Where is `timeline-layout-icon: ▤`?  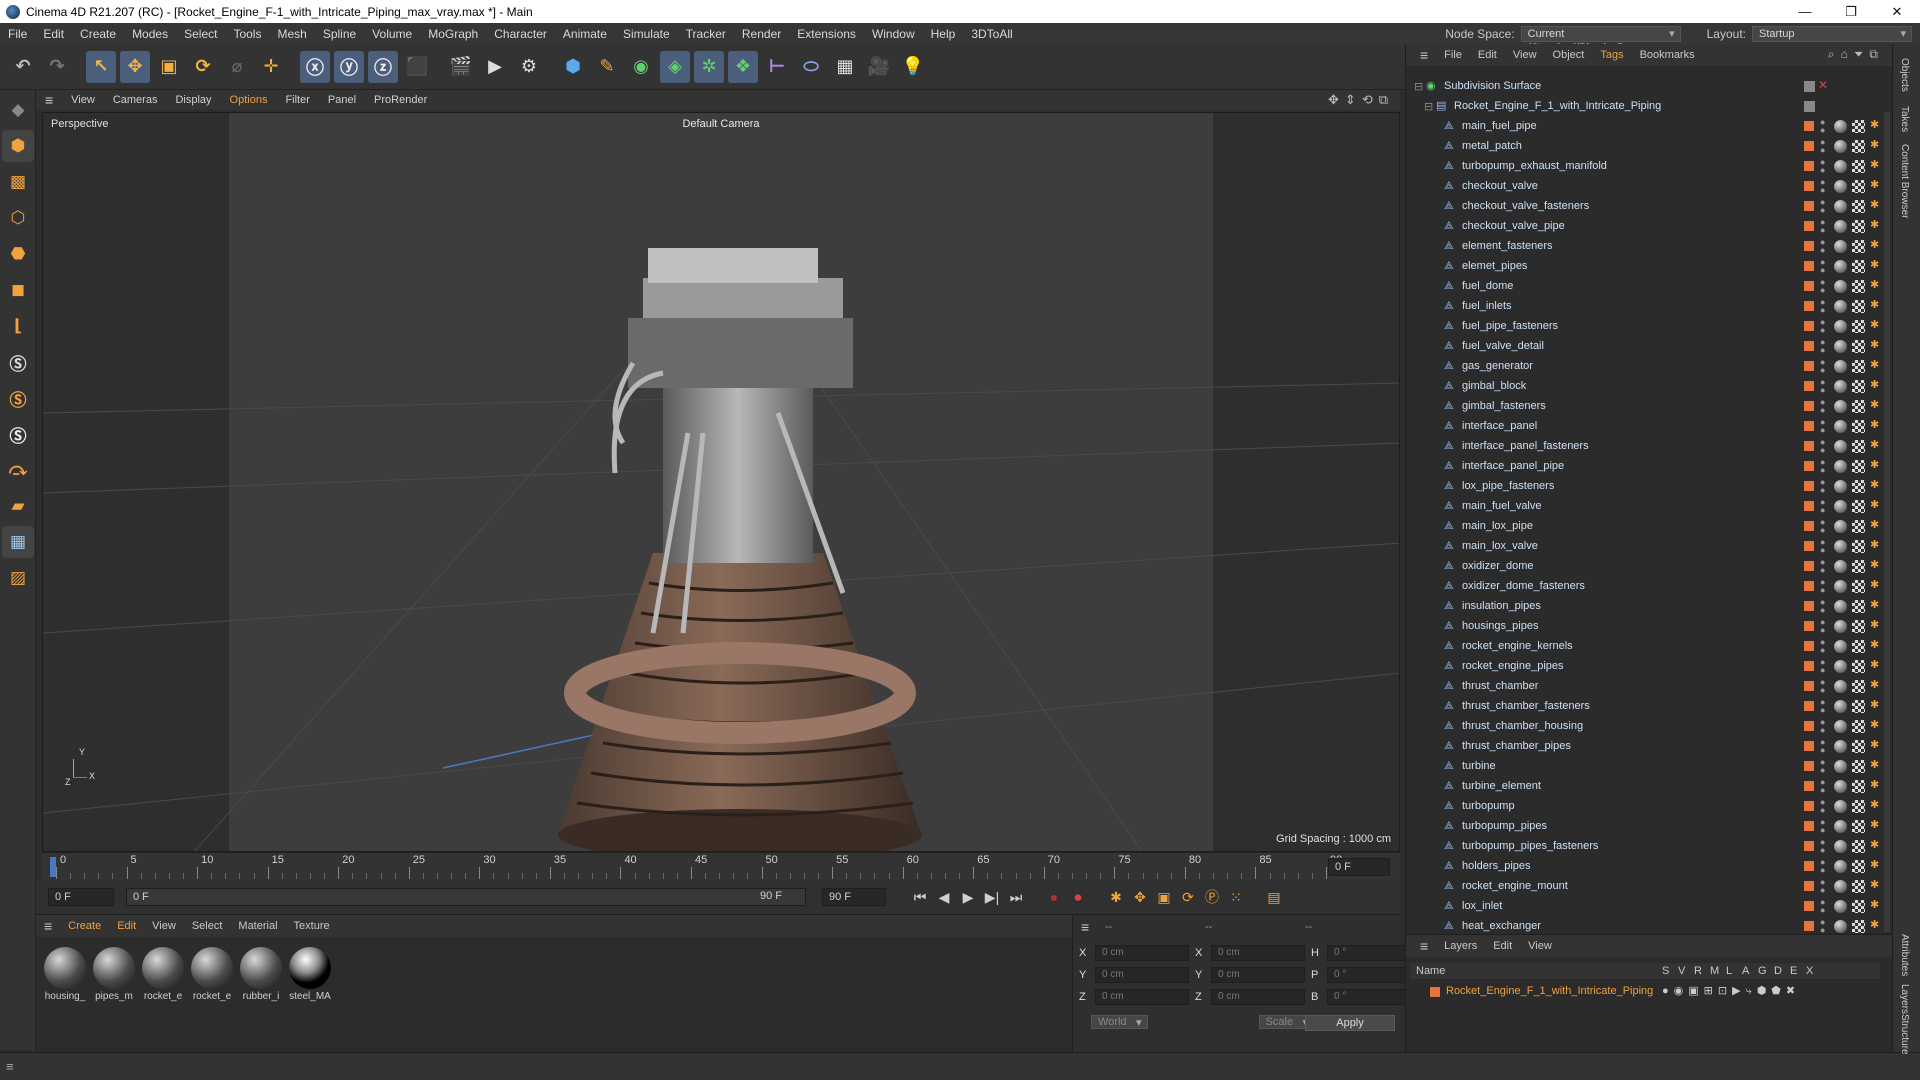 timeline-layout-icon: ▤ is located at coordinates (1274, 897).